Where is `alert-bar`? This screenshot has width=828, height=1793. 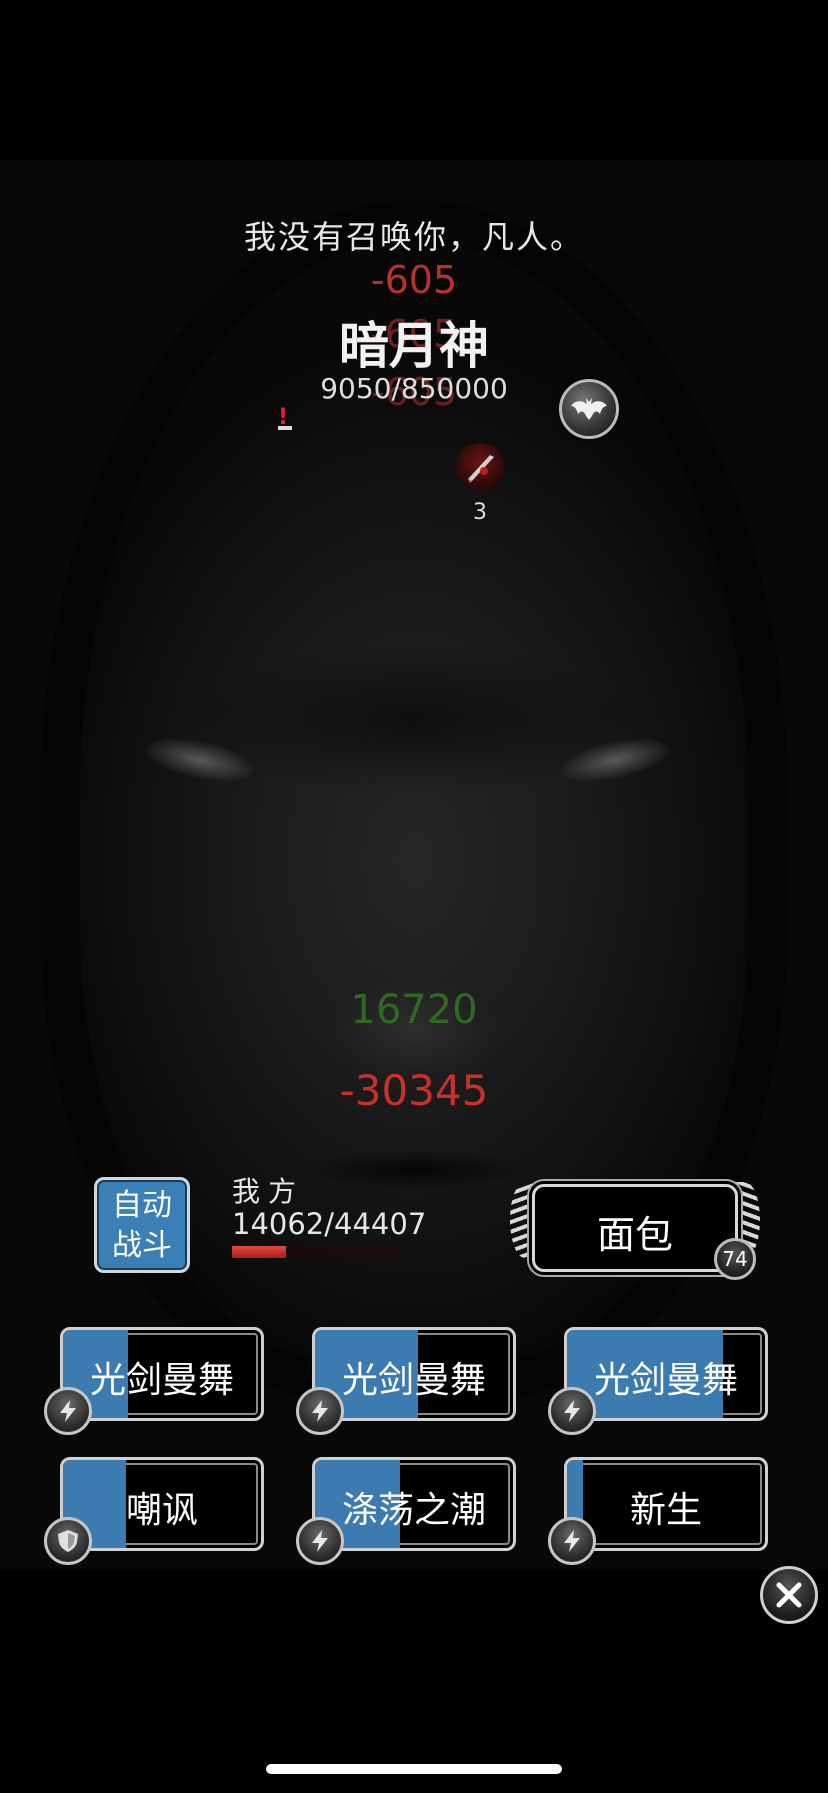 alert-bar is located at coordinates (285, 428).